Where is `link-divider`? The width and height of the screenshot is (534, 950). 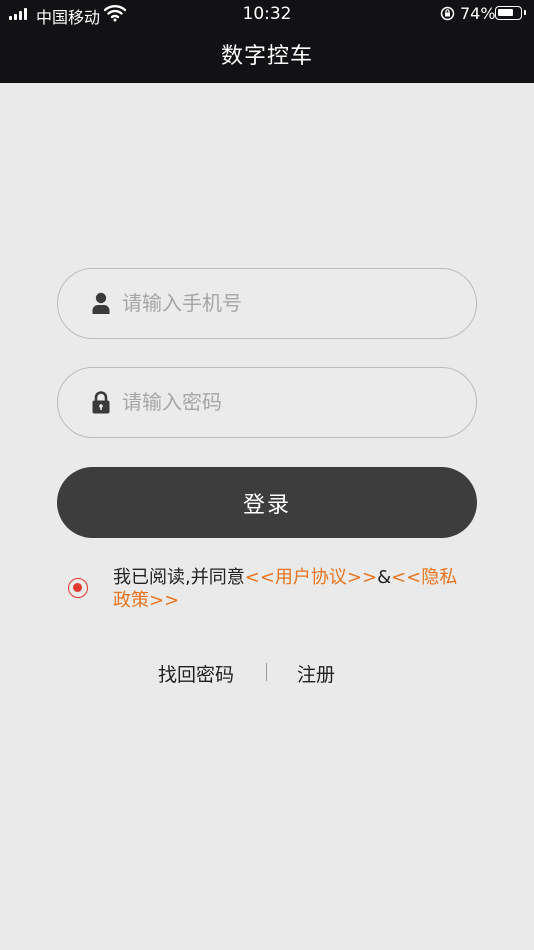
link-divider is located at coordinates (266, 672).